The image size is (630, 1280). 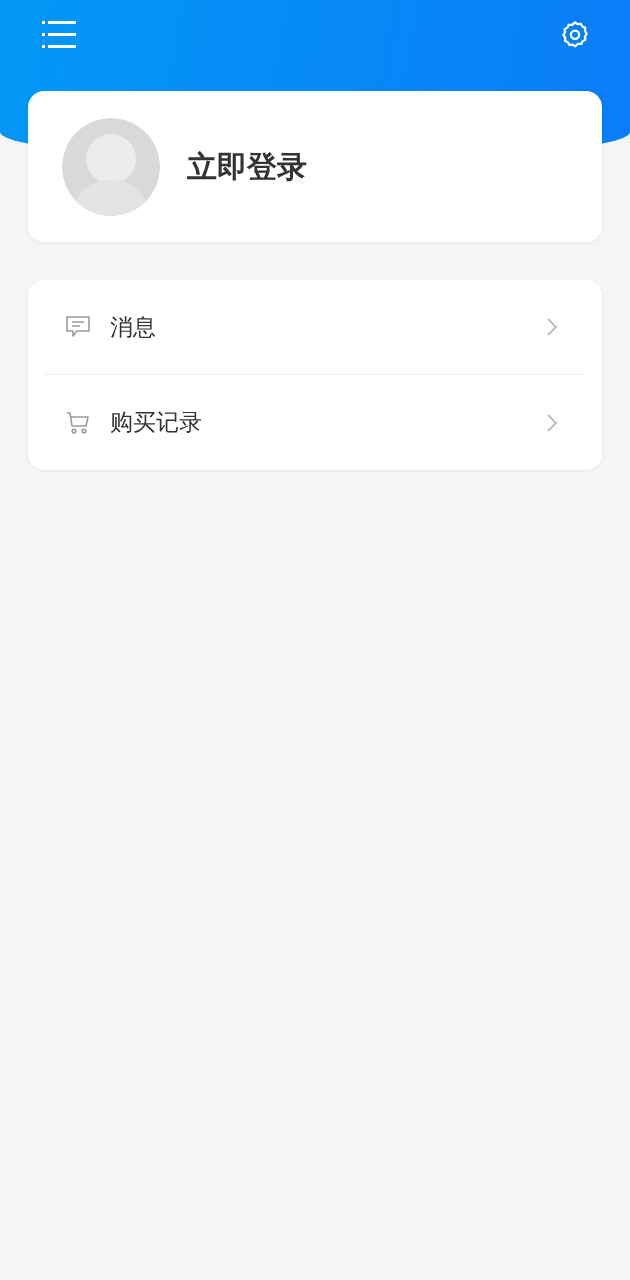 I want to click on menu-icon, so click(x=59, y=35).